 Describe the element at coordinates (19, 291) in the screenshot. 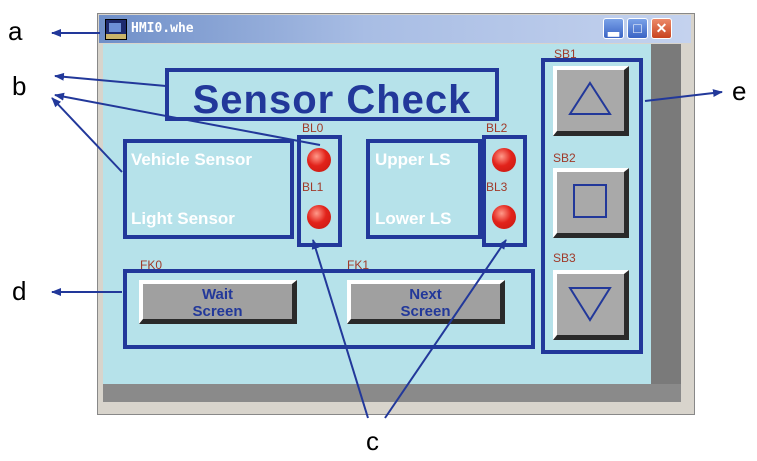

I see `callout-d: d` at that location.